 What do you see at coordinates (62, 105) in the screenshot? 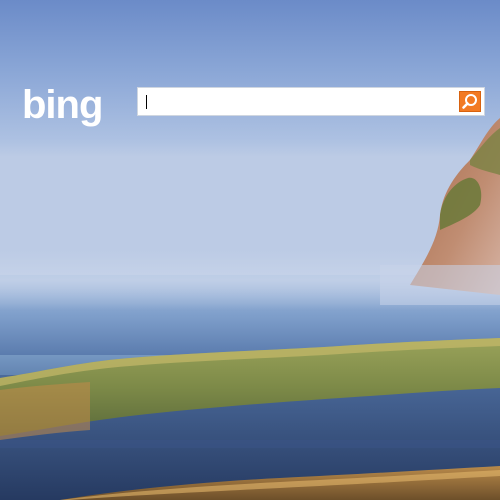
I see `svg-text: bing` at bounding box center [62, 105].